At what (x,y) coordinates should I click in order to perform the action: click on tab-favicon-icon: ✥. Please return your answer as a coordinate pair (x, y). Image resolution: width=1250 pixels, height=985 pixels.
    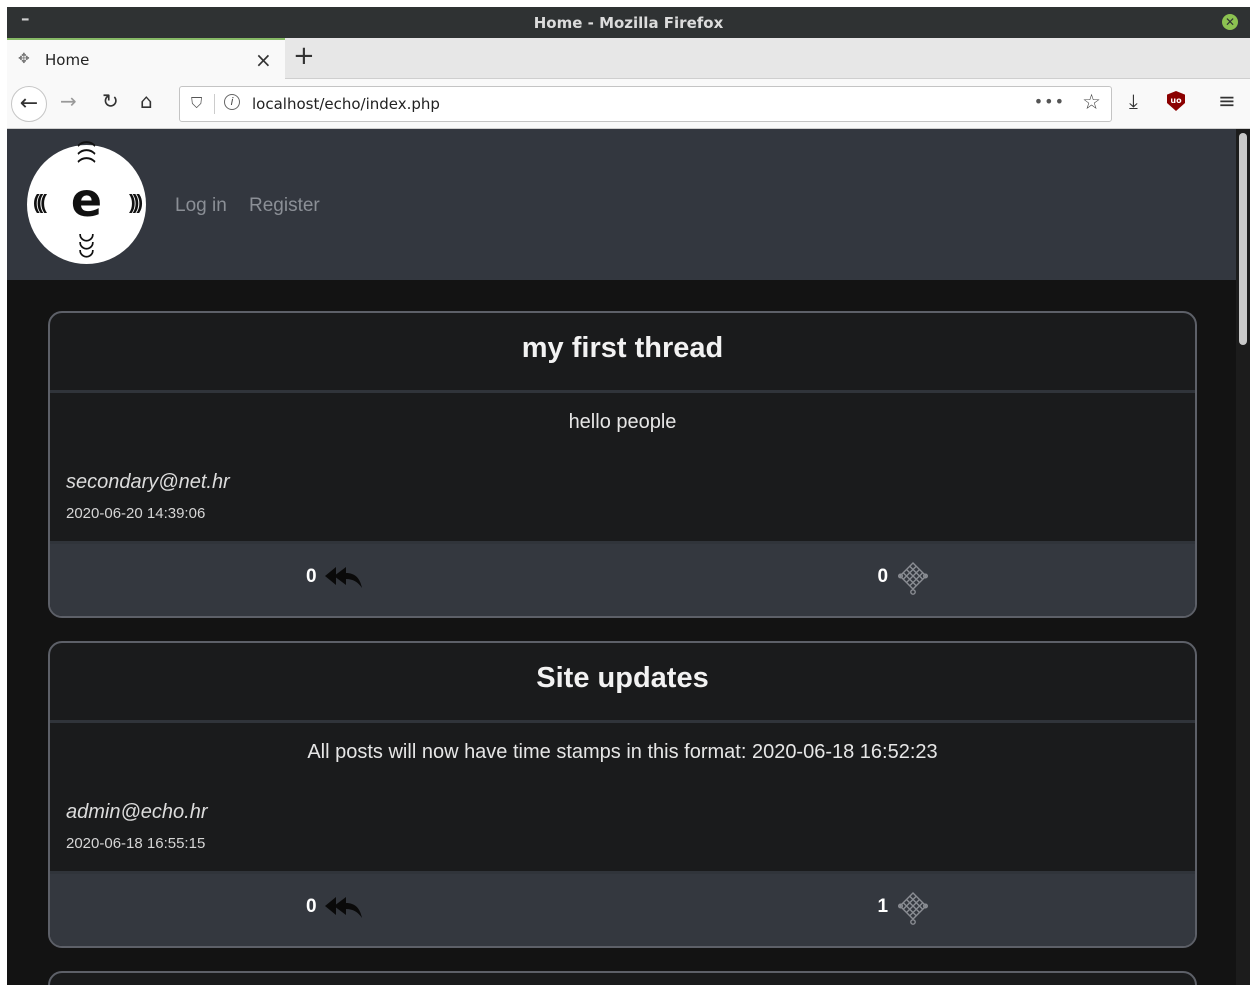
    Looking at the image, I should click on (24, 59).